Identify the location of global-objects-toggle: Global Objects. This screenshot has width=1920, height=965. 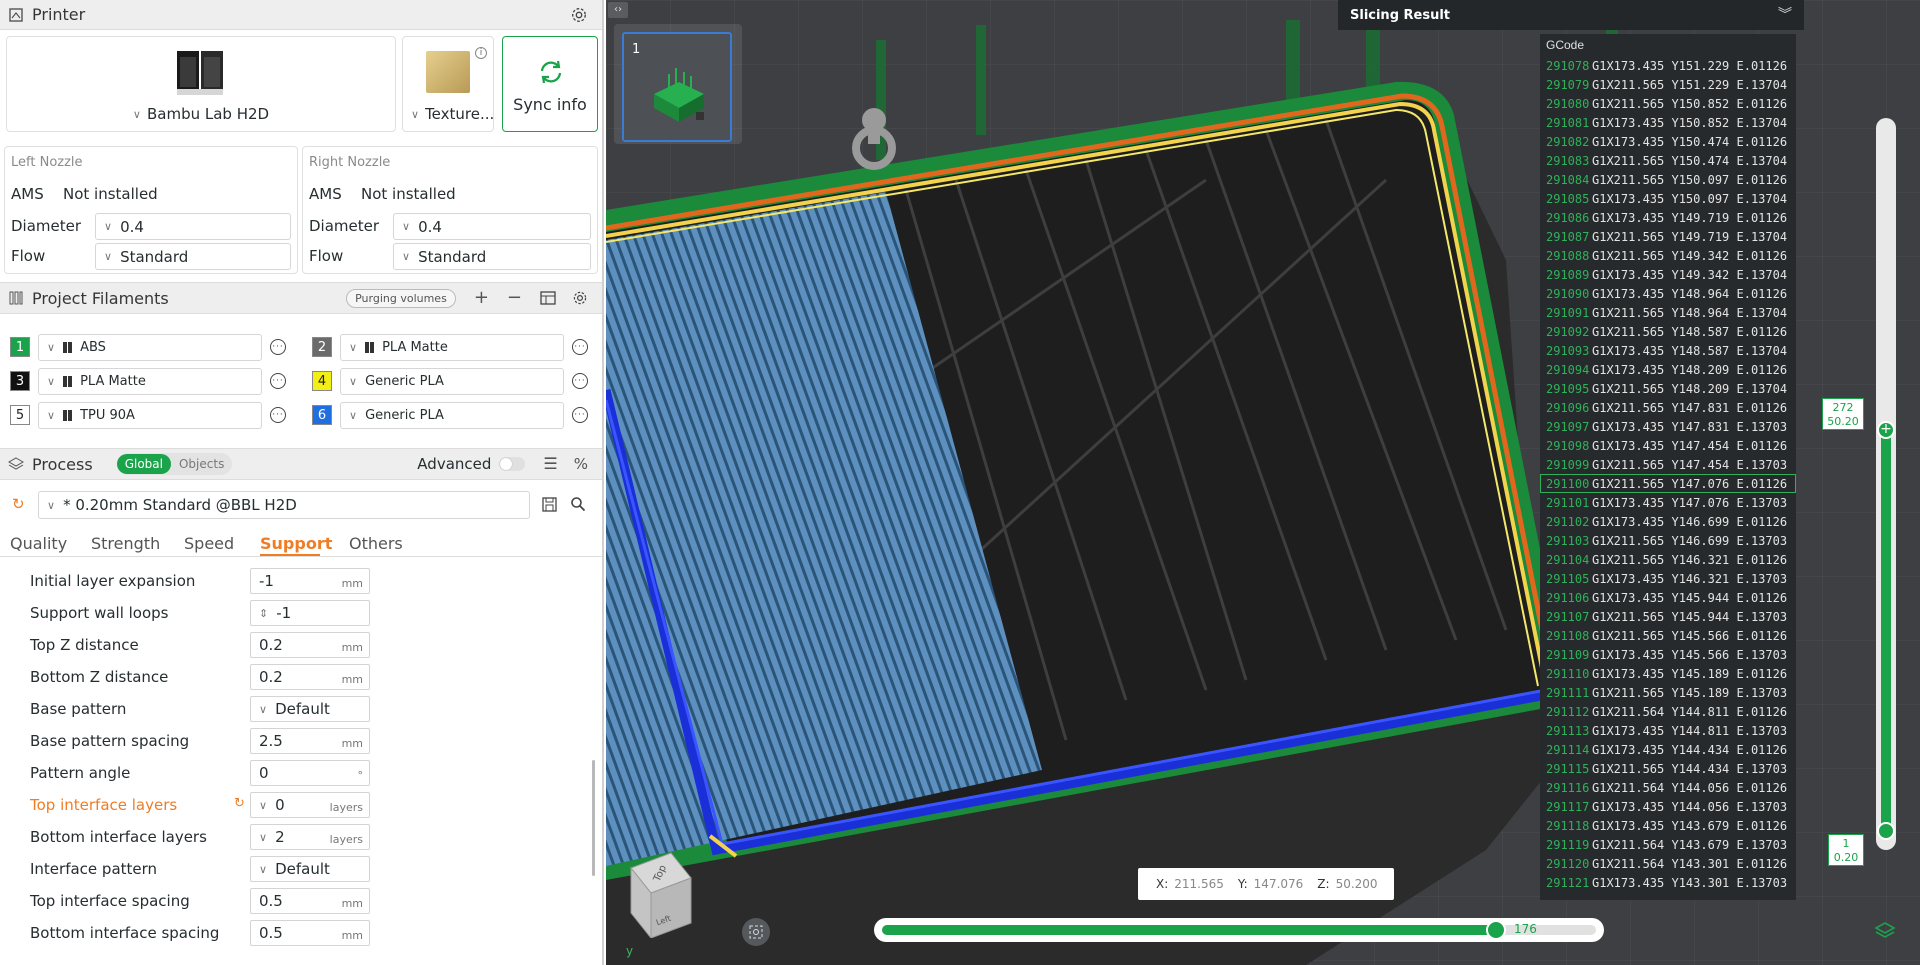
(174, 464).